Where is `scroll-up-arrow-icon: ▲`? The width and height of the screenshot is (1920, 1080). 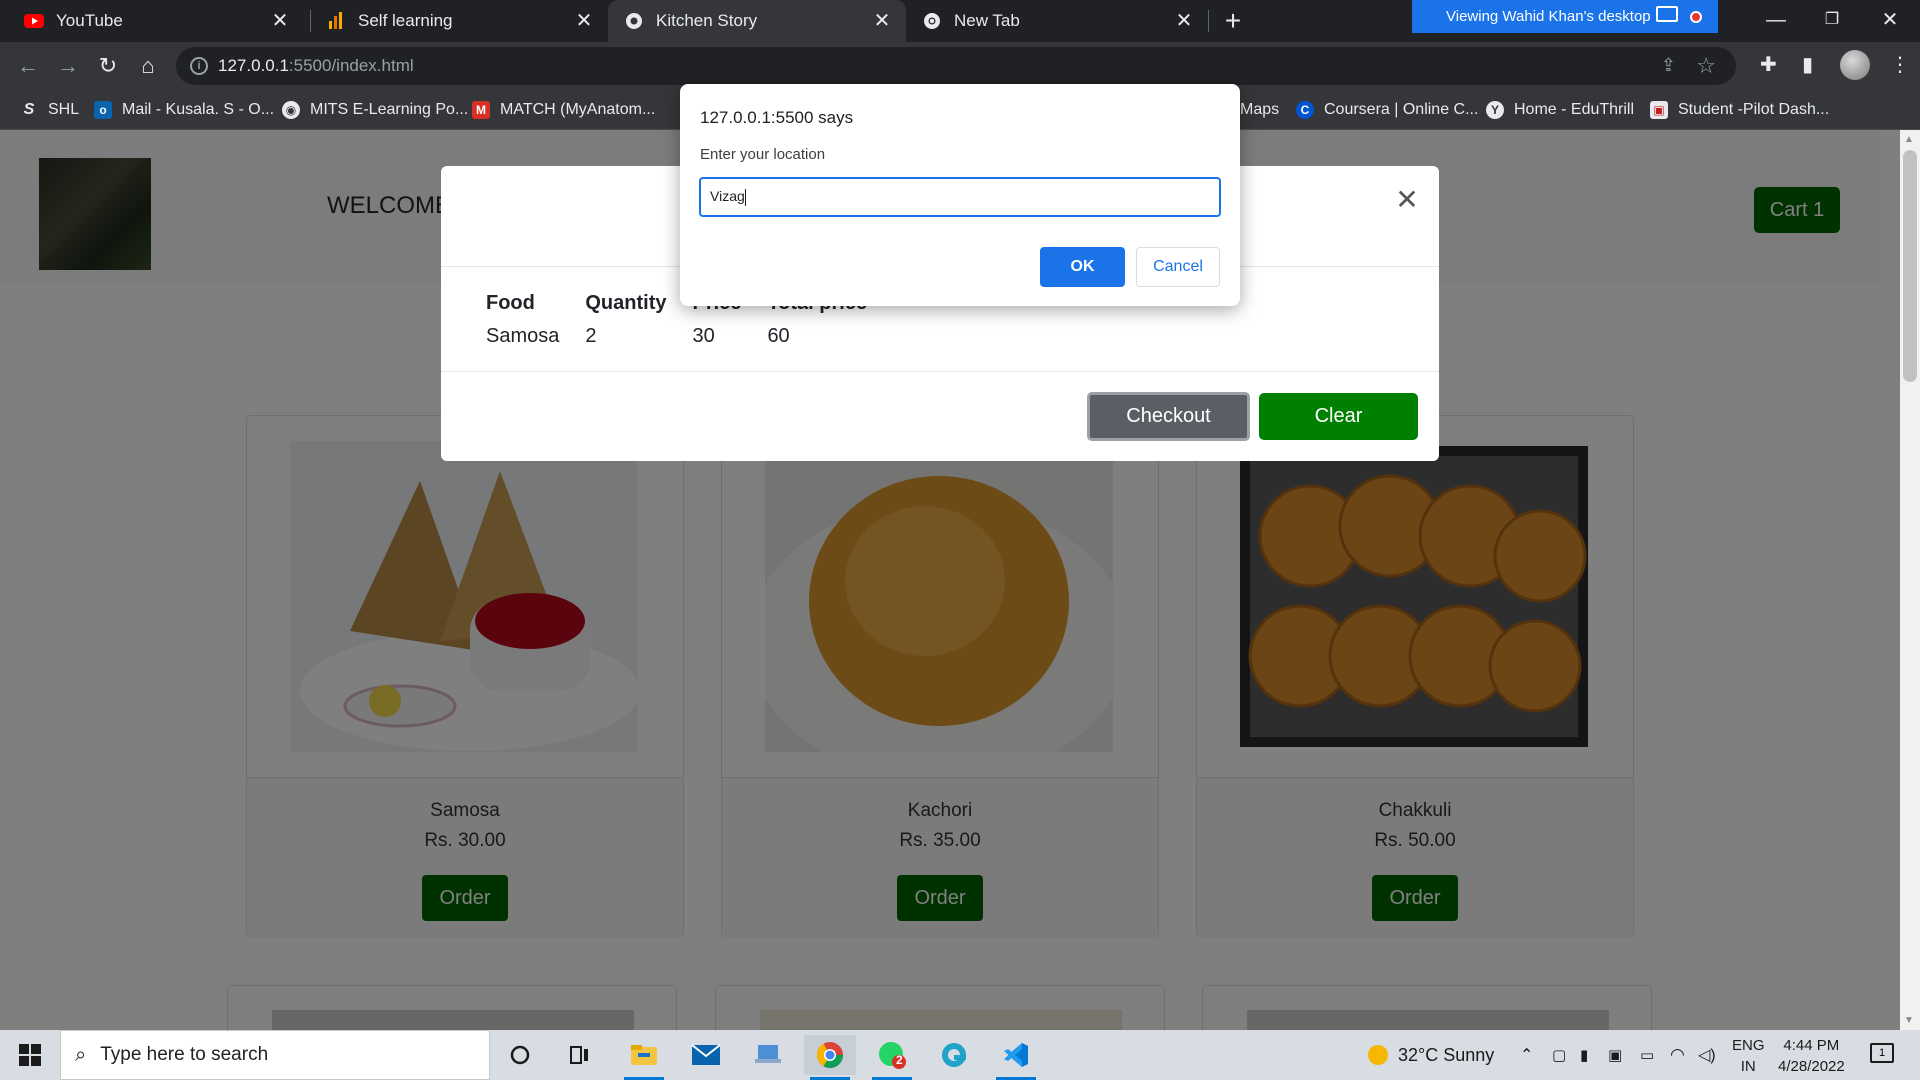
scroll-up-arrow-icon: ▲ is located at coordinates (1909, 139).